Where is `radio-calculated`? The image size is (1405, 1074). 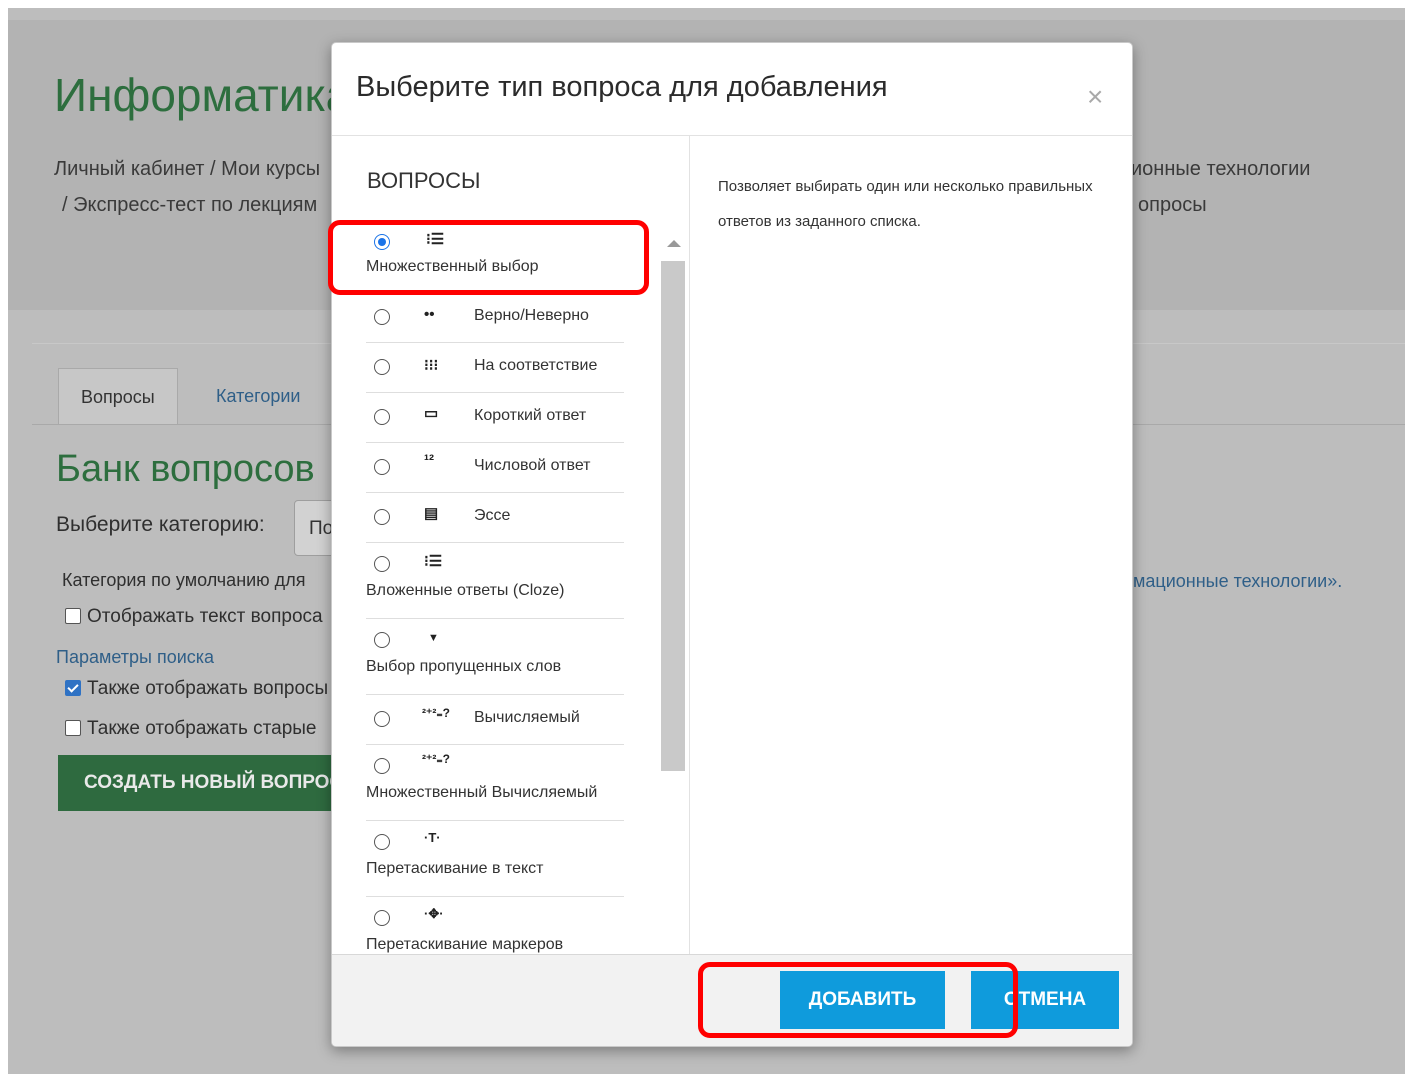
radio-calculated is located at coordinates (382, 719).